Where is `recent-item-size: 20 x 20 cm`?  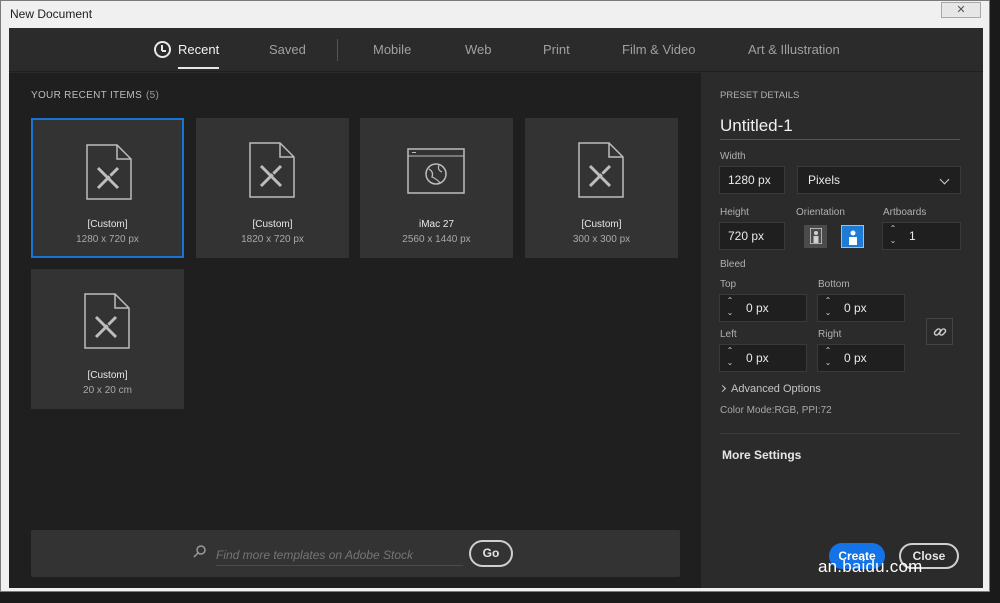
recent-item-size: 20 x 20 cm is located at coordinates (107, 390).